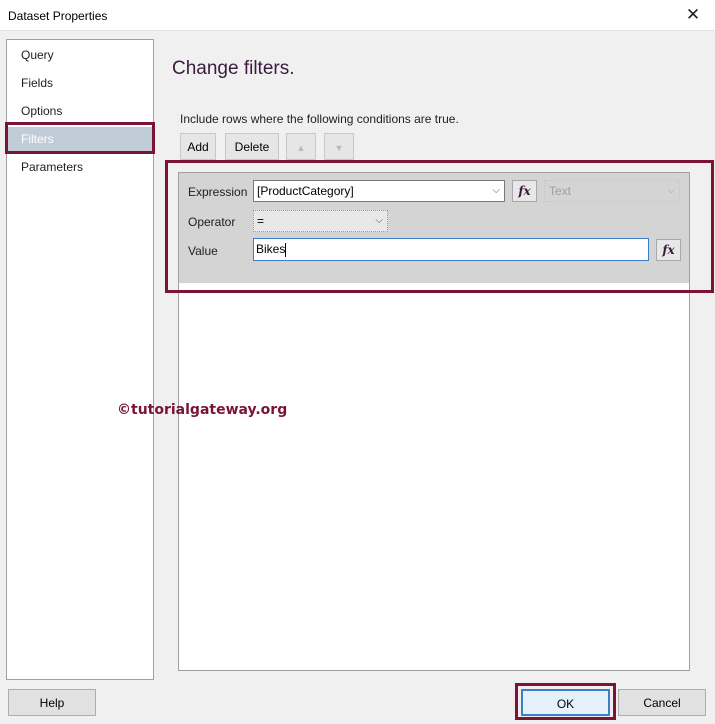  What do you see at coordinates (218, 192) in the screenshot?
I see `expression-label: Expression` at bounding box center [218, 192].